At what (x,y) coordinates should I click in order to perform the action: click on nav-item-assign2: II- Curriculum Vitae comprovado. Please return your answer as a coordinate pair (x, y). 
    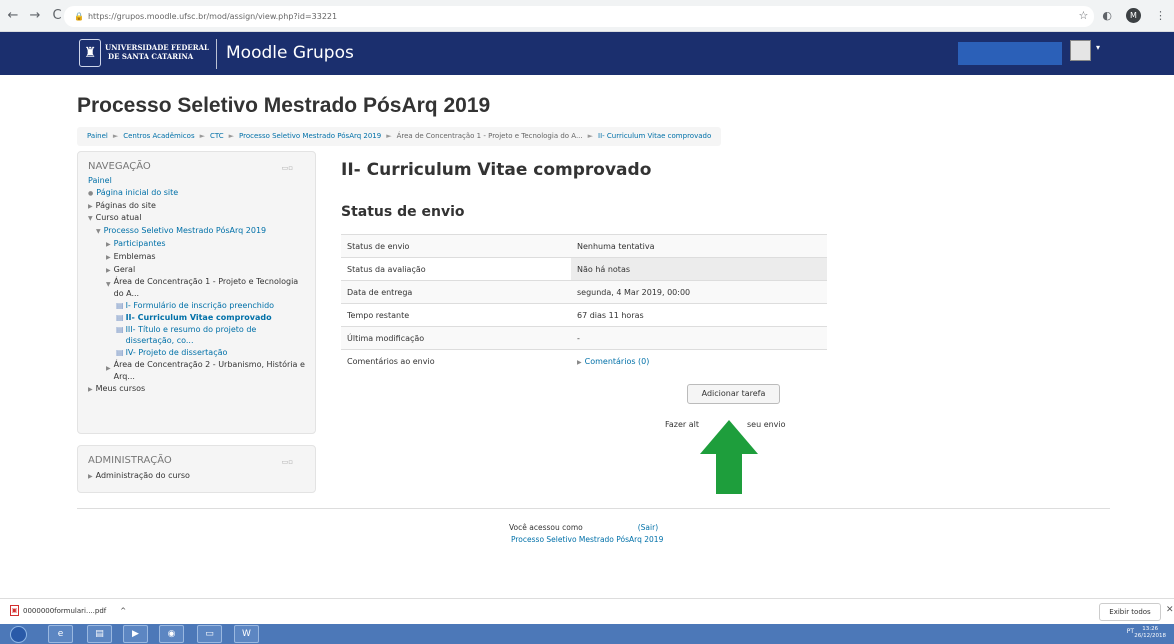
    Looking at the image, I should click on (199, 317).